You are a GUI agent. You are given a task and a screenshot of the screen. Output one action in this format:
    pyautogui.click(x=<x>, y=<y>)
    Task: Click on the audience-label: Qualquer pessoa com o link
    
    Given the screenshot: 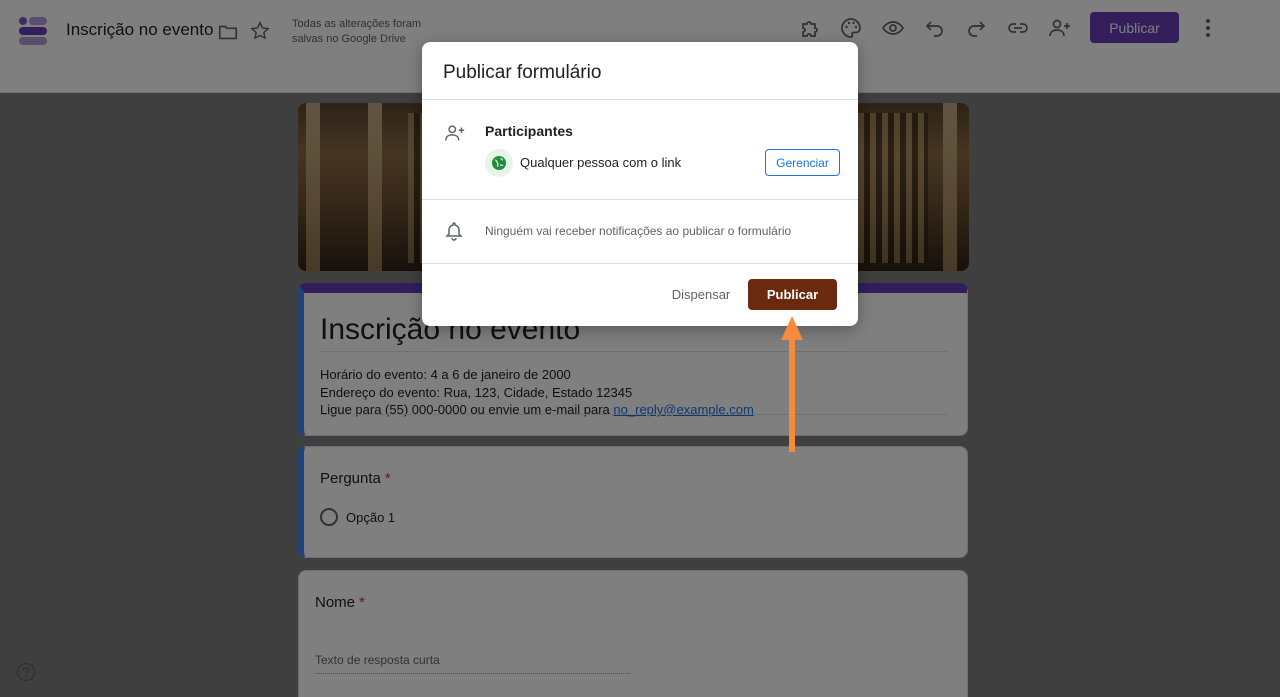 What is the action you would take?
    pyautogui.click(x=601, y=162)
    